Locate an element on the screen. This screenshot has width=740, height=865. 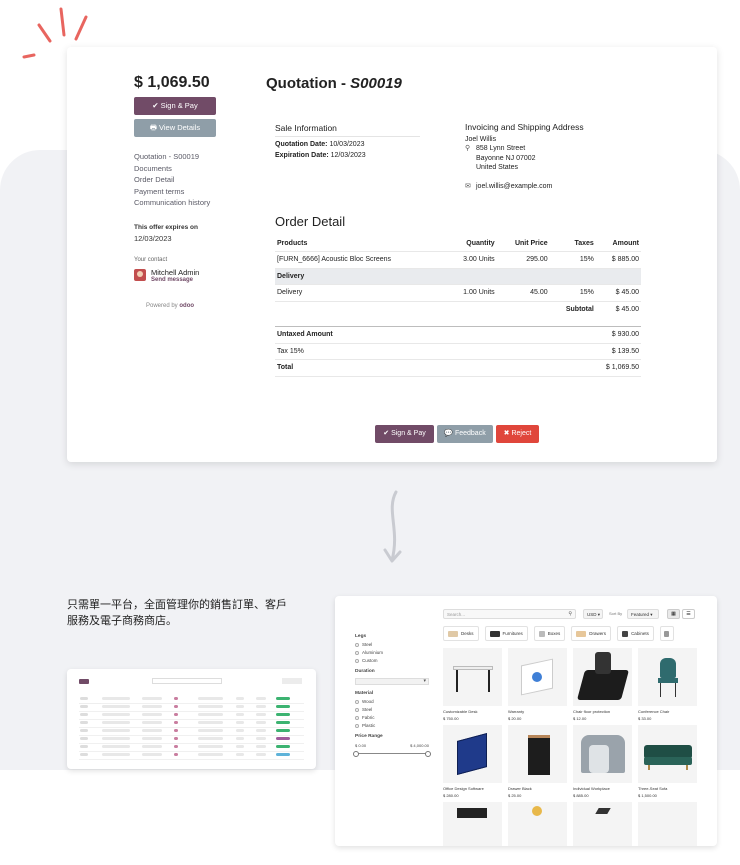
sales-orders-thumbnail is located at coordinates (191, 719).